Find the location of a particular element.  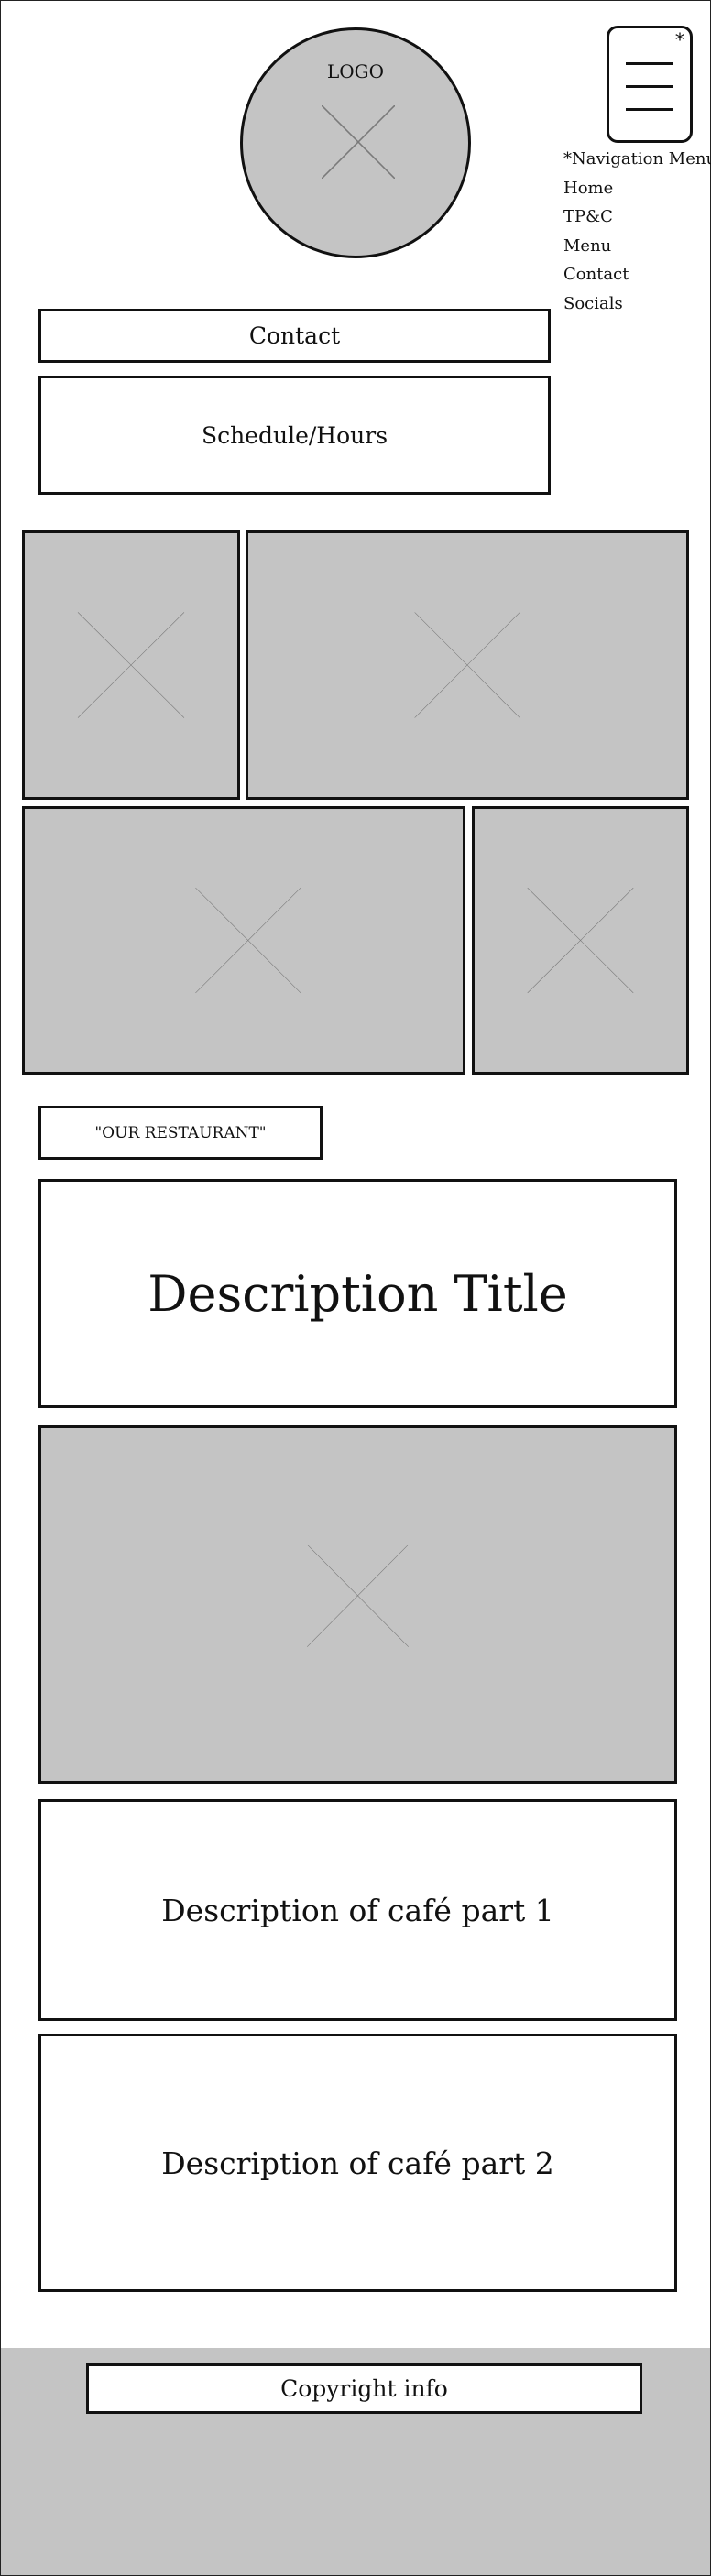

schedule-hours-label: Schedule/Hours is located at coordinates (294, 435).